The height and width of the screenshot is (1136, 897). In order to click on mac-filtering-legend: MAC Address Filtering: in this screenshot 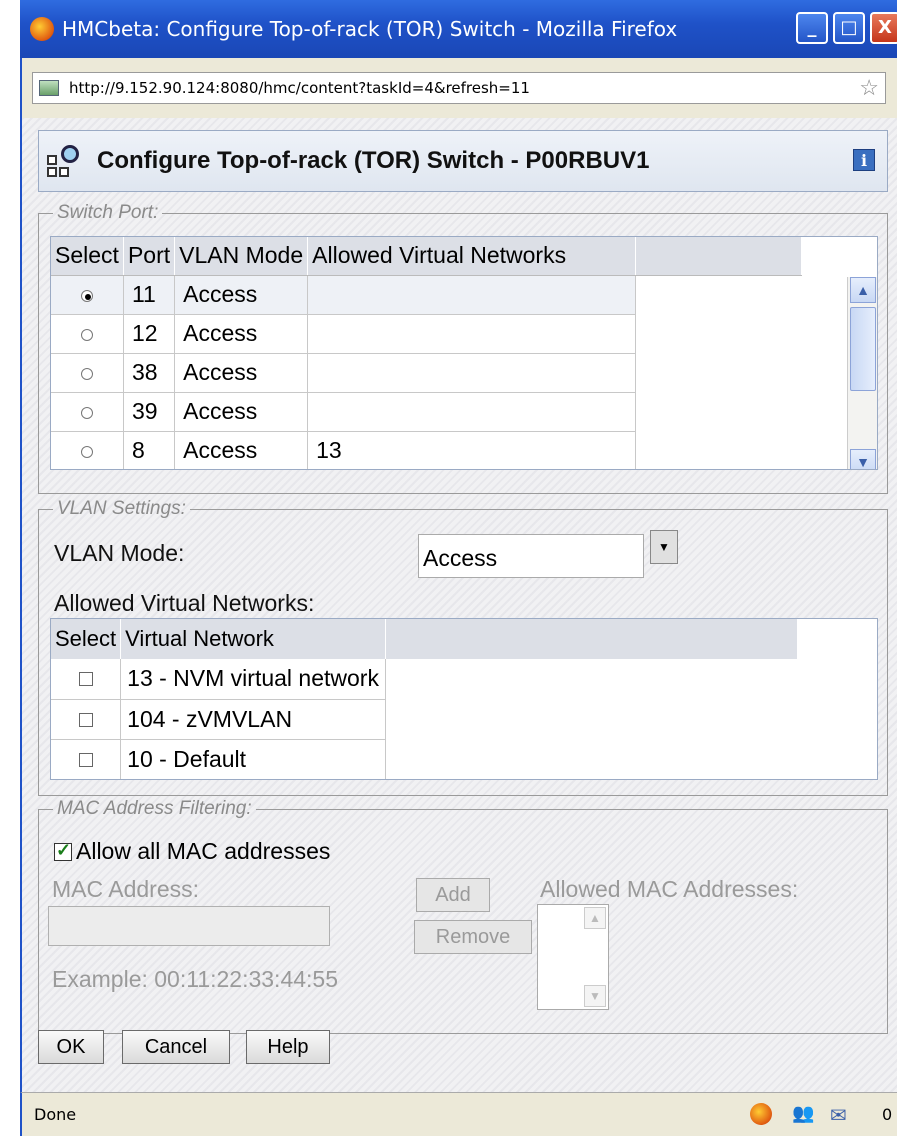, I will do `click(154, 808)`.